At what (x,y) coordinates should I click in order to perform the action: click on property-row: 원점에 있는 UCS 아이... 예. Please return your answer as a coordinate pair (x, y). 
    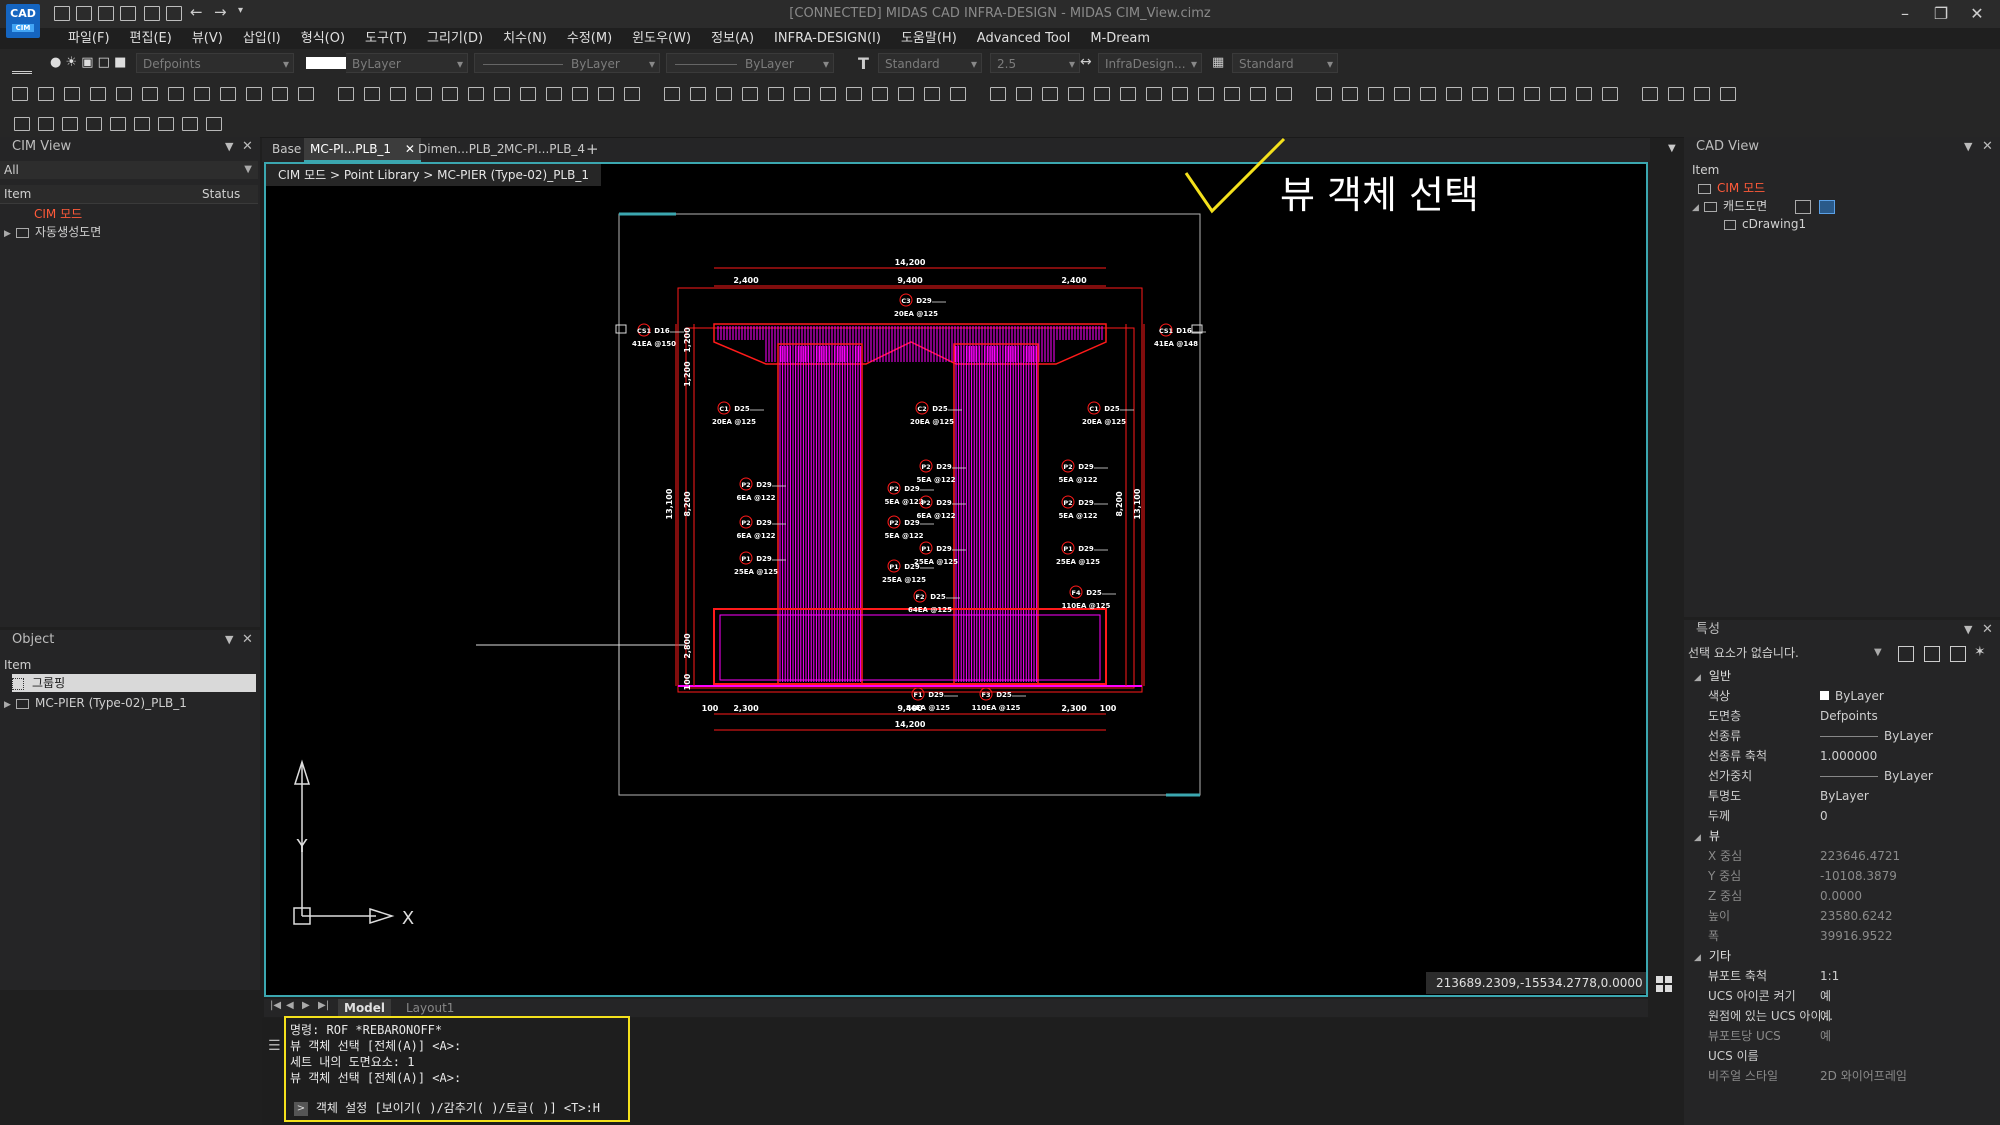
    Looking at the image, I should click on (1842, 1016).